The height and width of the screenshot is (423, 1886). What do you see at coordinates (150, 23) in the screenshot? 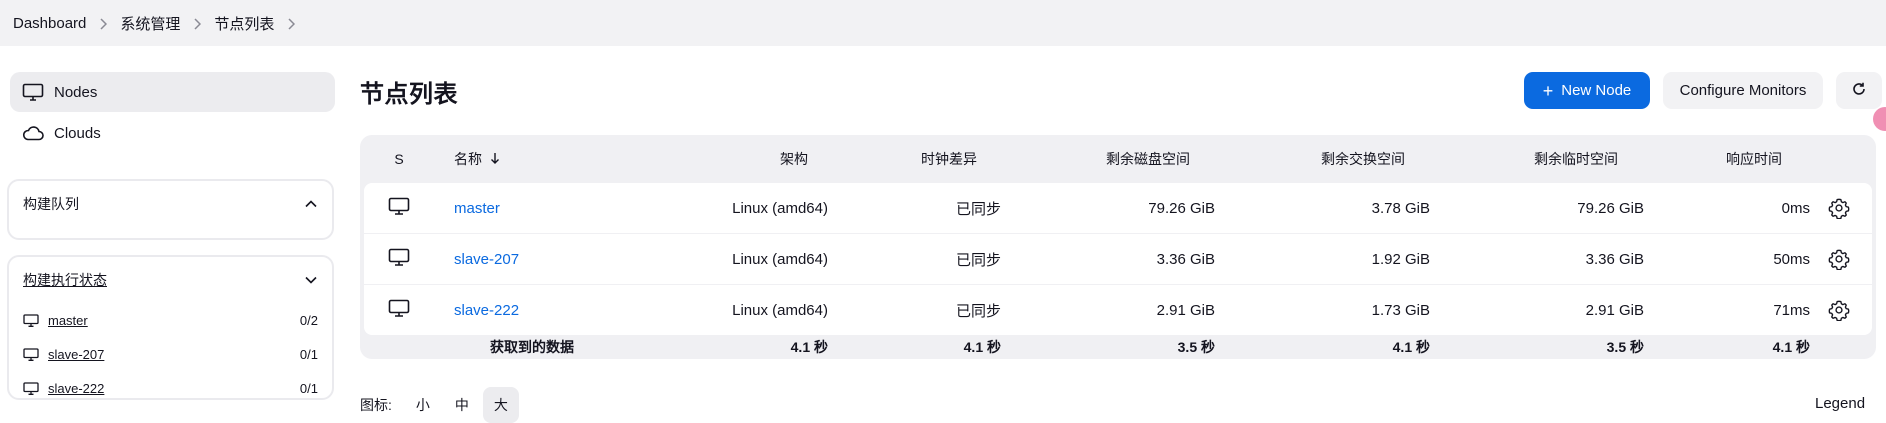
I see `breadcrumb-system-admin: 系统管理` at bounding box center [150, 23].